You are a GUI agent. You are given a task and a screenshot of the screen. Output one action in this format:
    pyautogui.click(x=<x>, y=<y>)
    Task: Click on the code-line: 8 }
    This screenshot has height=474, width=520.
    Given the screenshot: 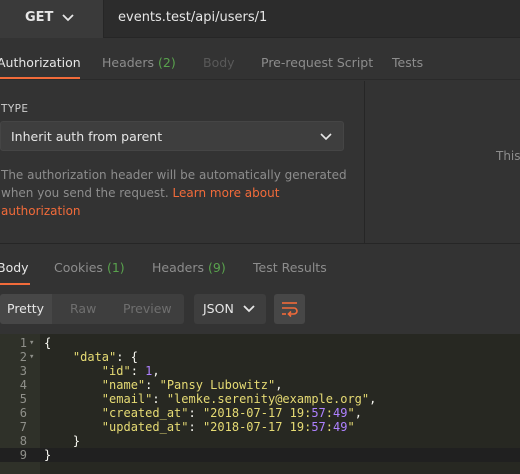 What is the action you would take?
    pyautogui.click(x=260, y=441)
    